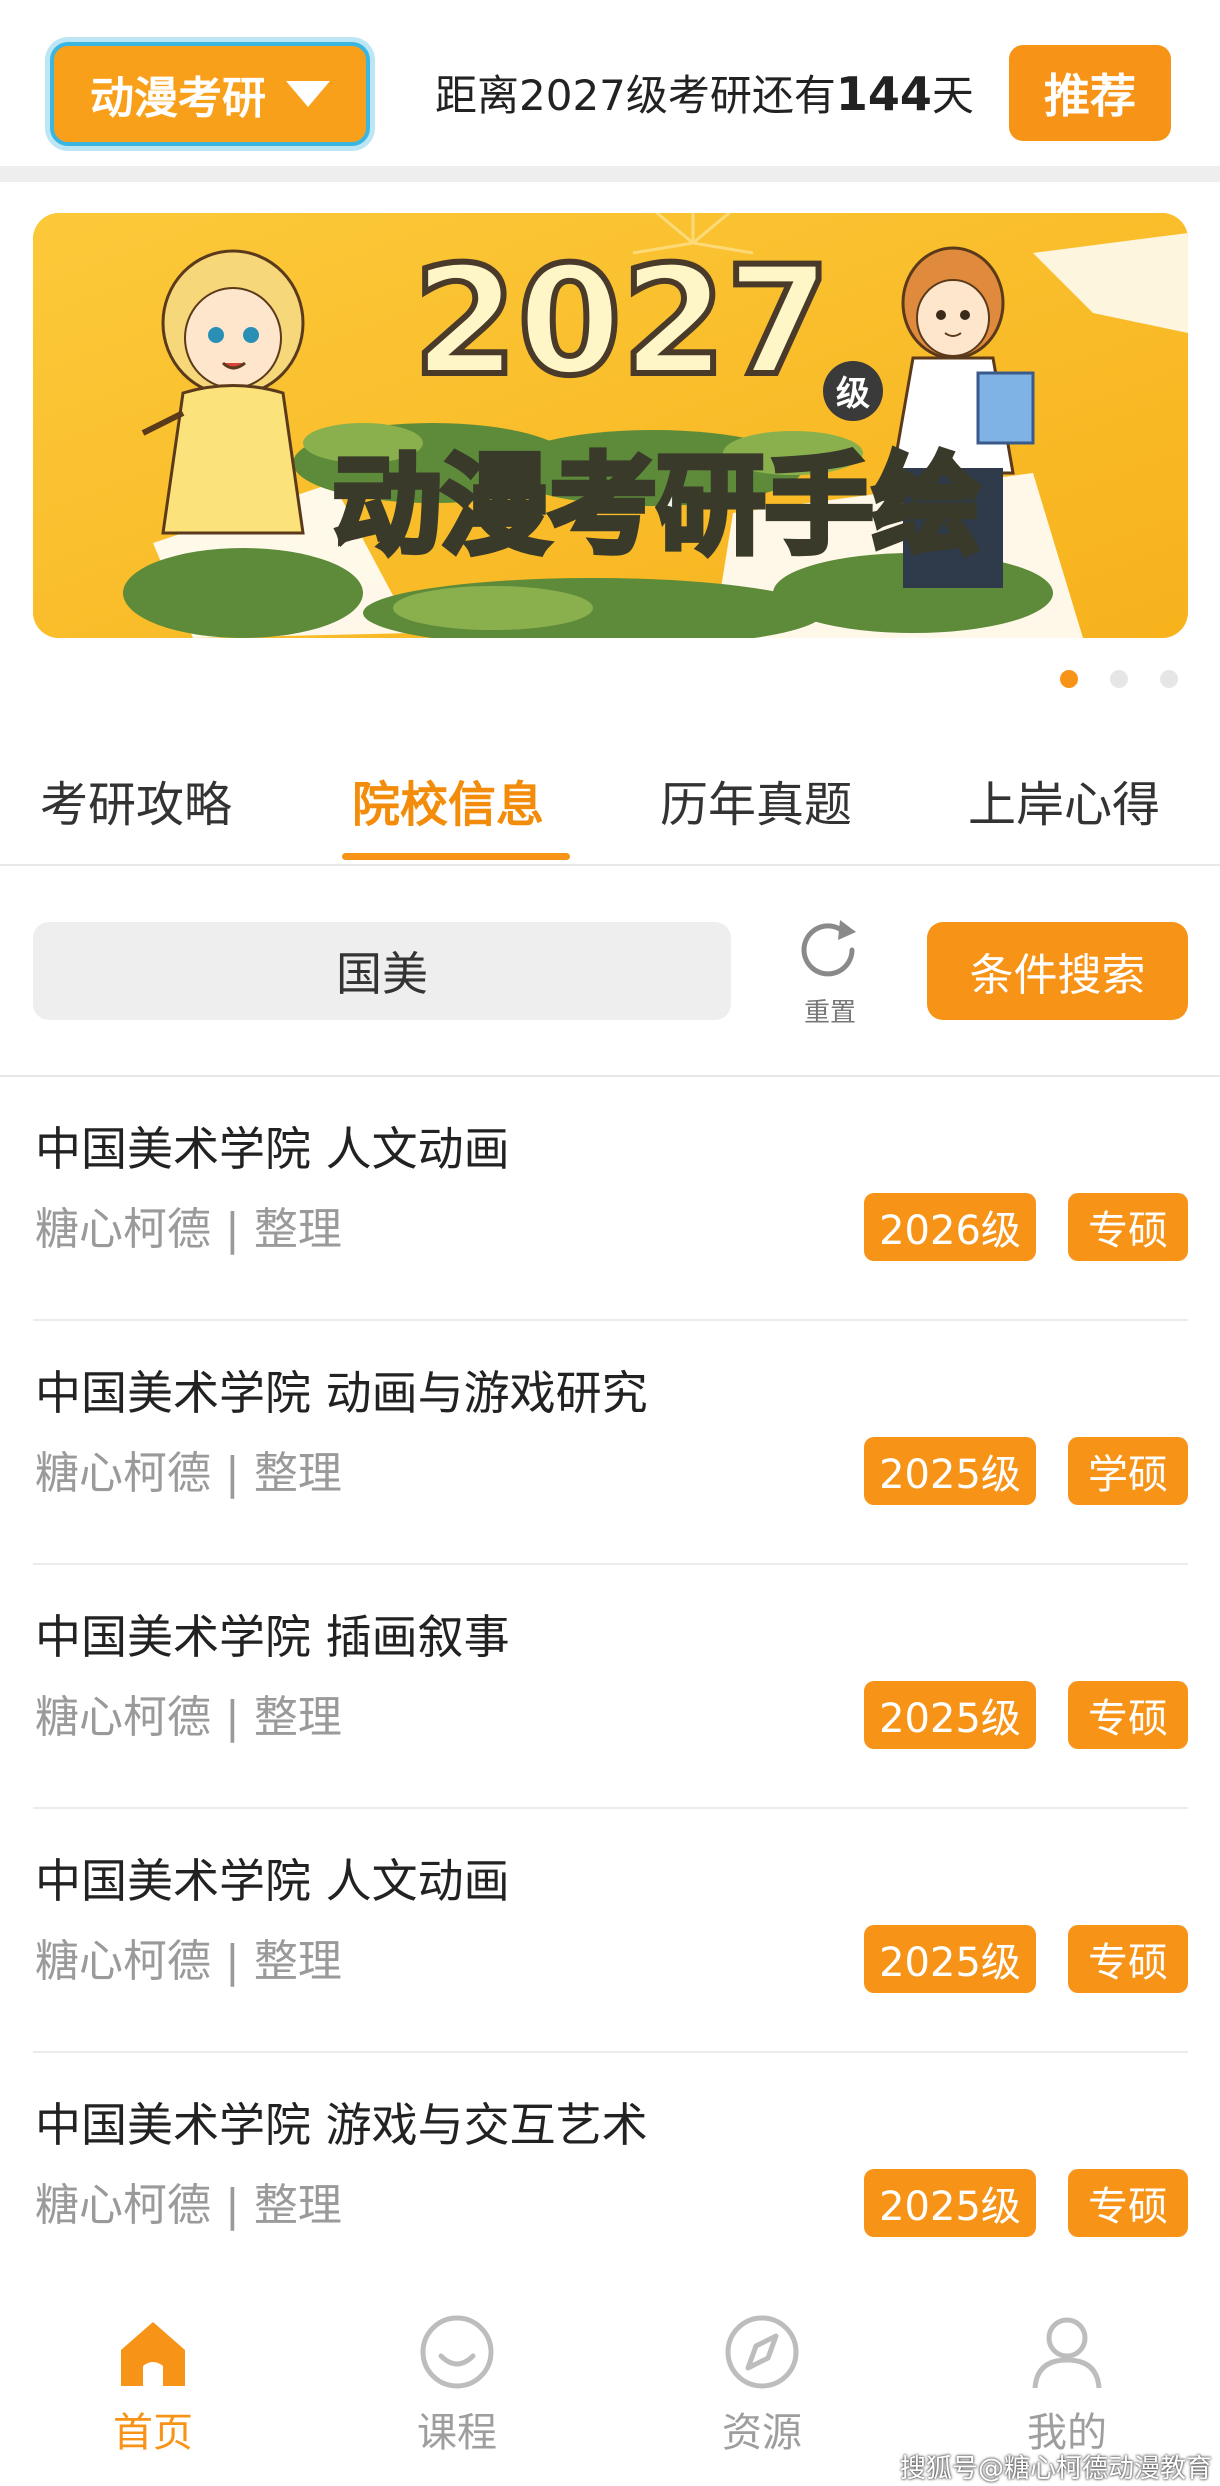  I want to click on nav-item-resources: 资源, so click(762, 2387).